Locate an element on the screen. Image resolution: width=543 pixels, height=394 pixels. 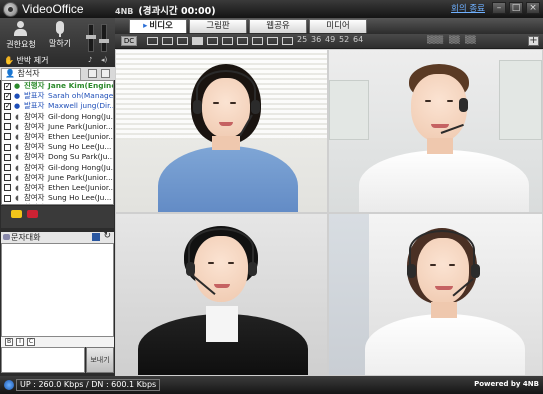
document-icon is located at coordinates (92, 73).